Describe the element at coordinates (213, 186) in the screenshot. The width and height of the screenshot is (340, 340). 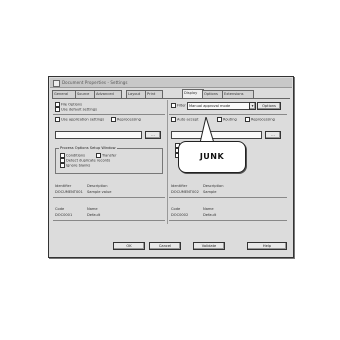
I see `right-label-description: Description` at that location.